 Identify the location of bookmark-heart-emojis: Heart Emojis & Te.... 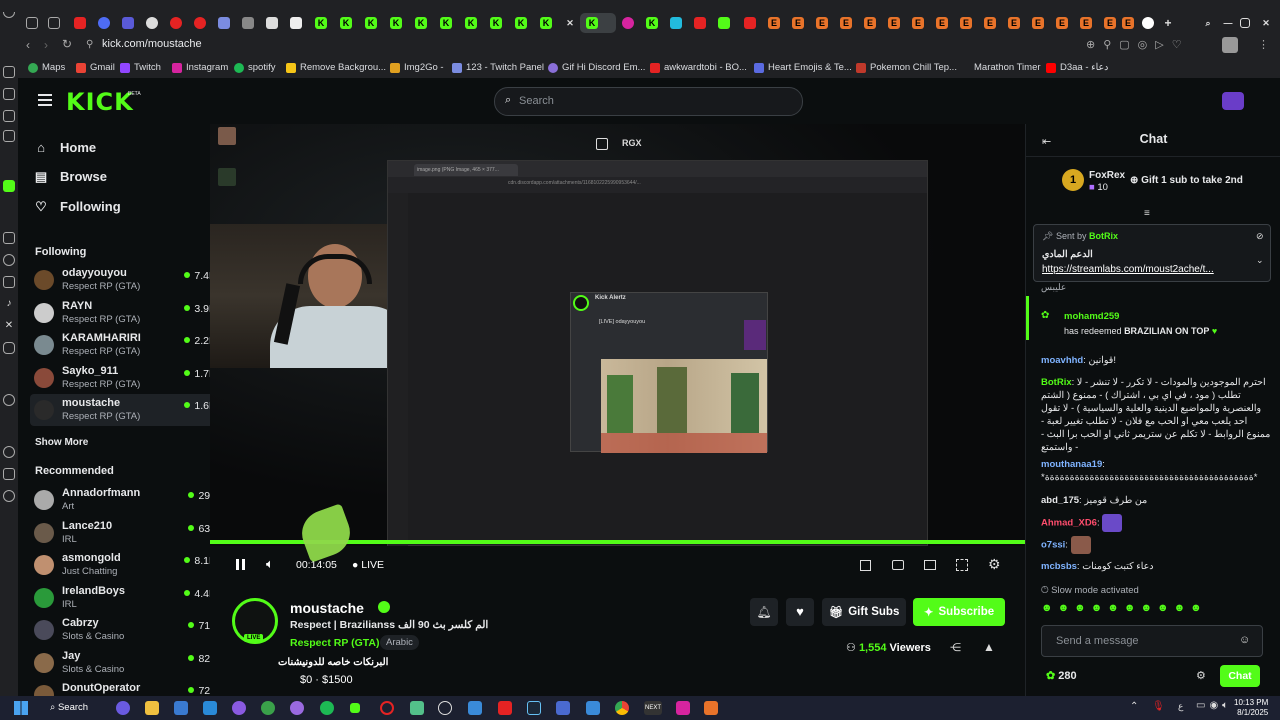
(803, 67).